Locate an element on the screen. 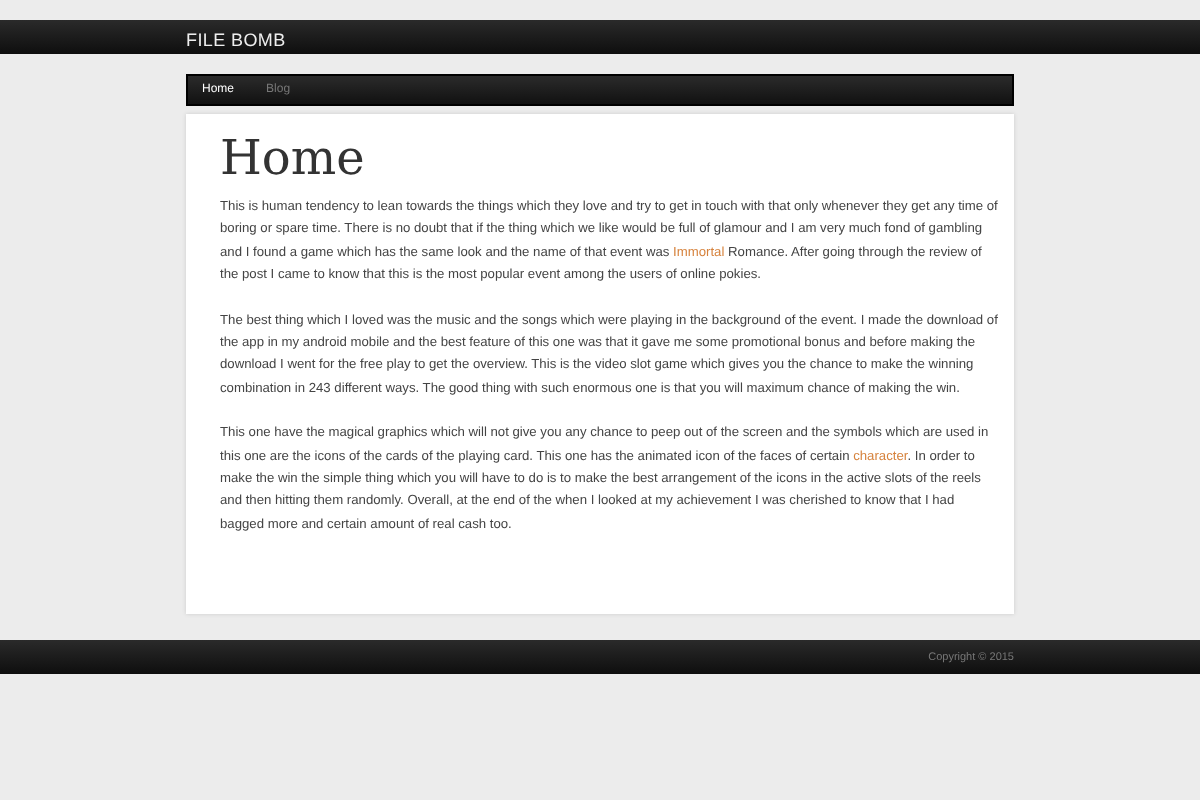 This screenshot has height=800, width=1200. page-heading: Home is located at coordinates (293, 158).